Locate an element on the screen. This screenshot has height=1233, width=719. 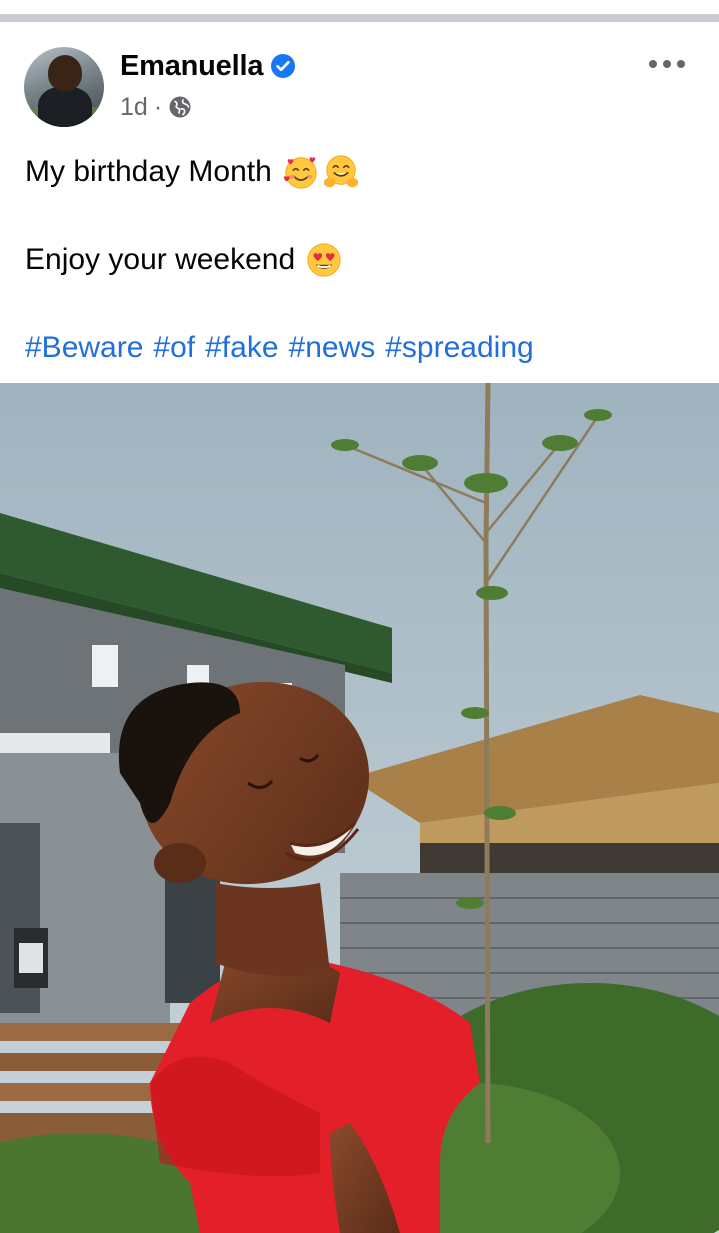
post-header: Emanuella 1d · is located at coordinates (359, 77).